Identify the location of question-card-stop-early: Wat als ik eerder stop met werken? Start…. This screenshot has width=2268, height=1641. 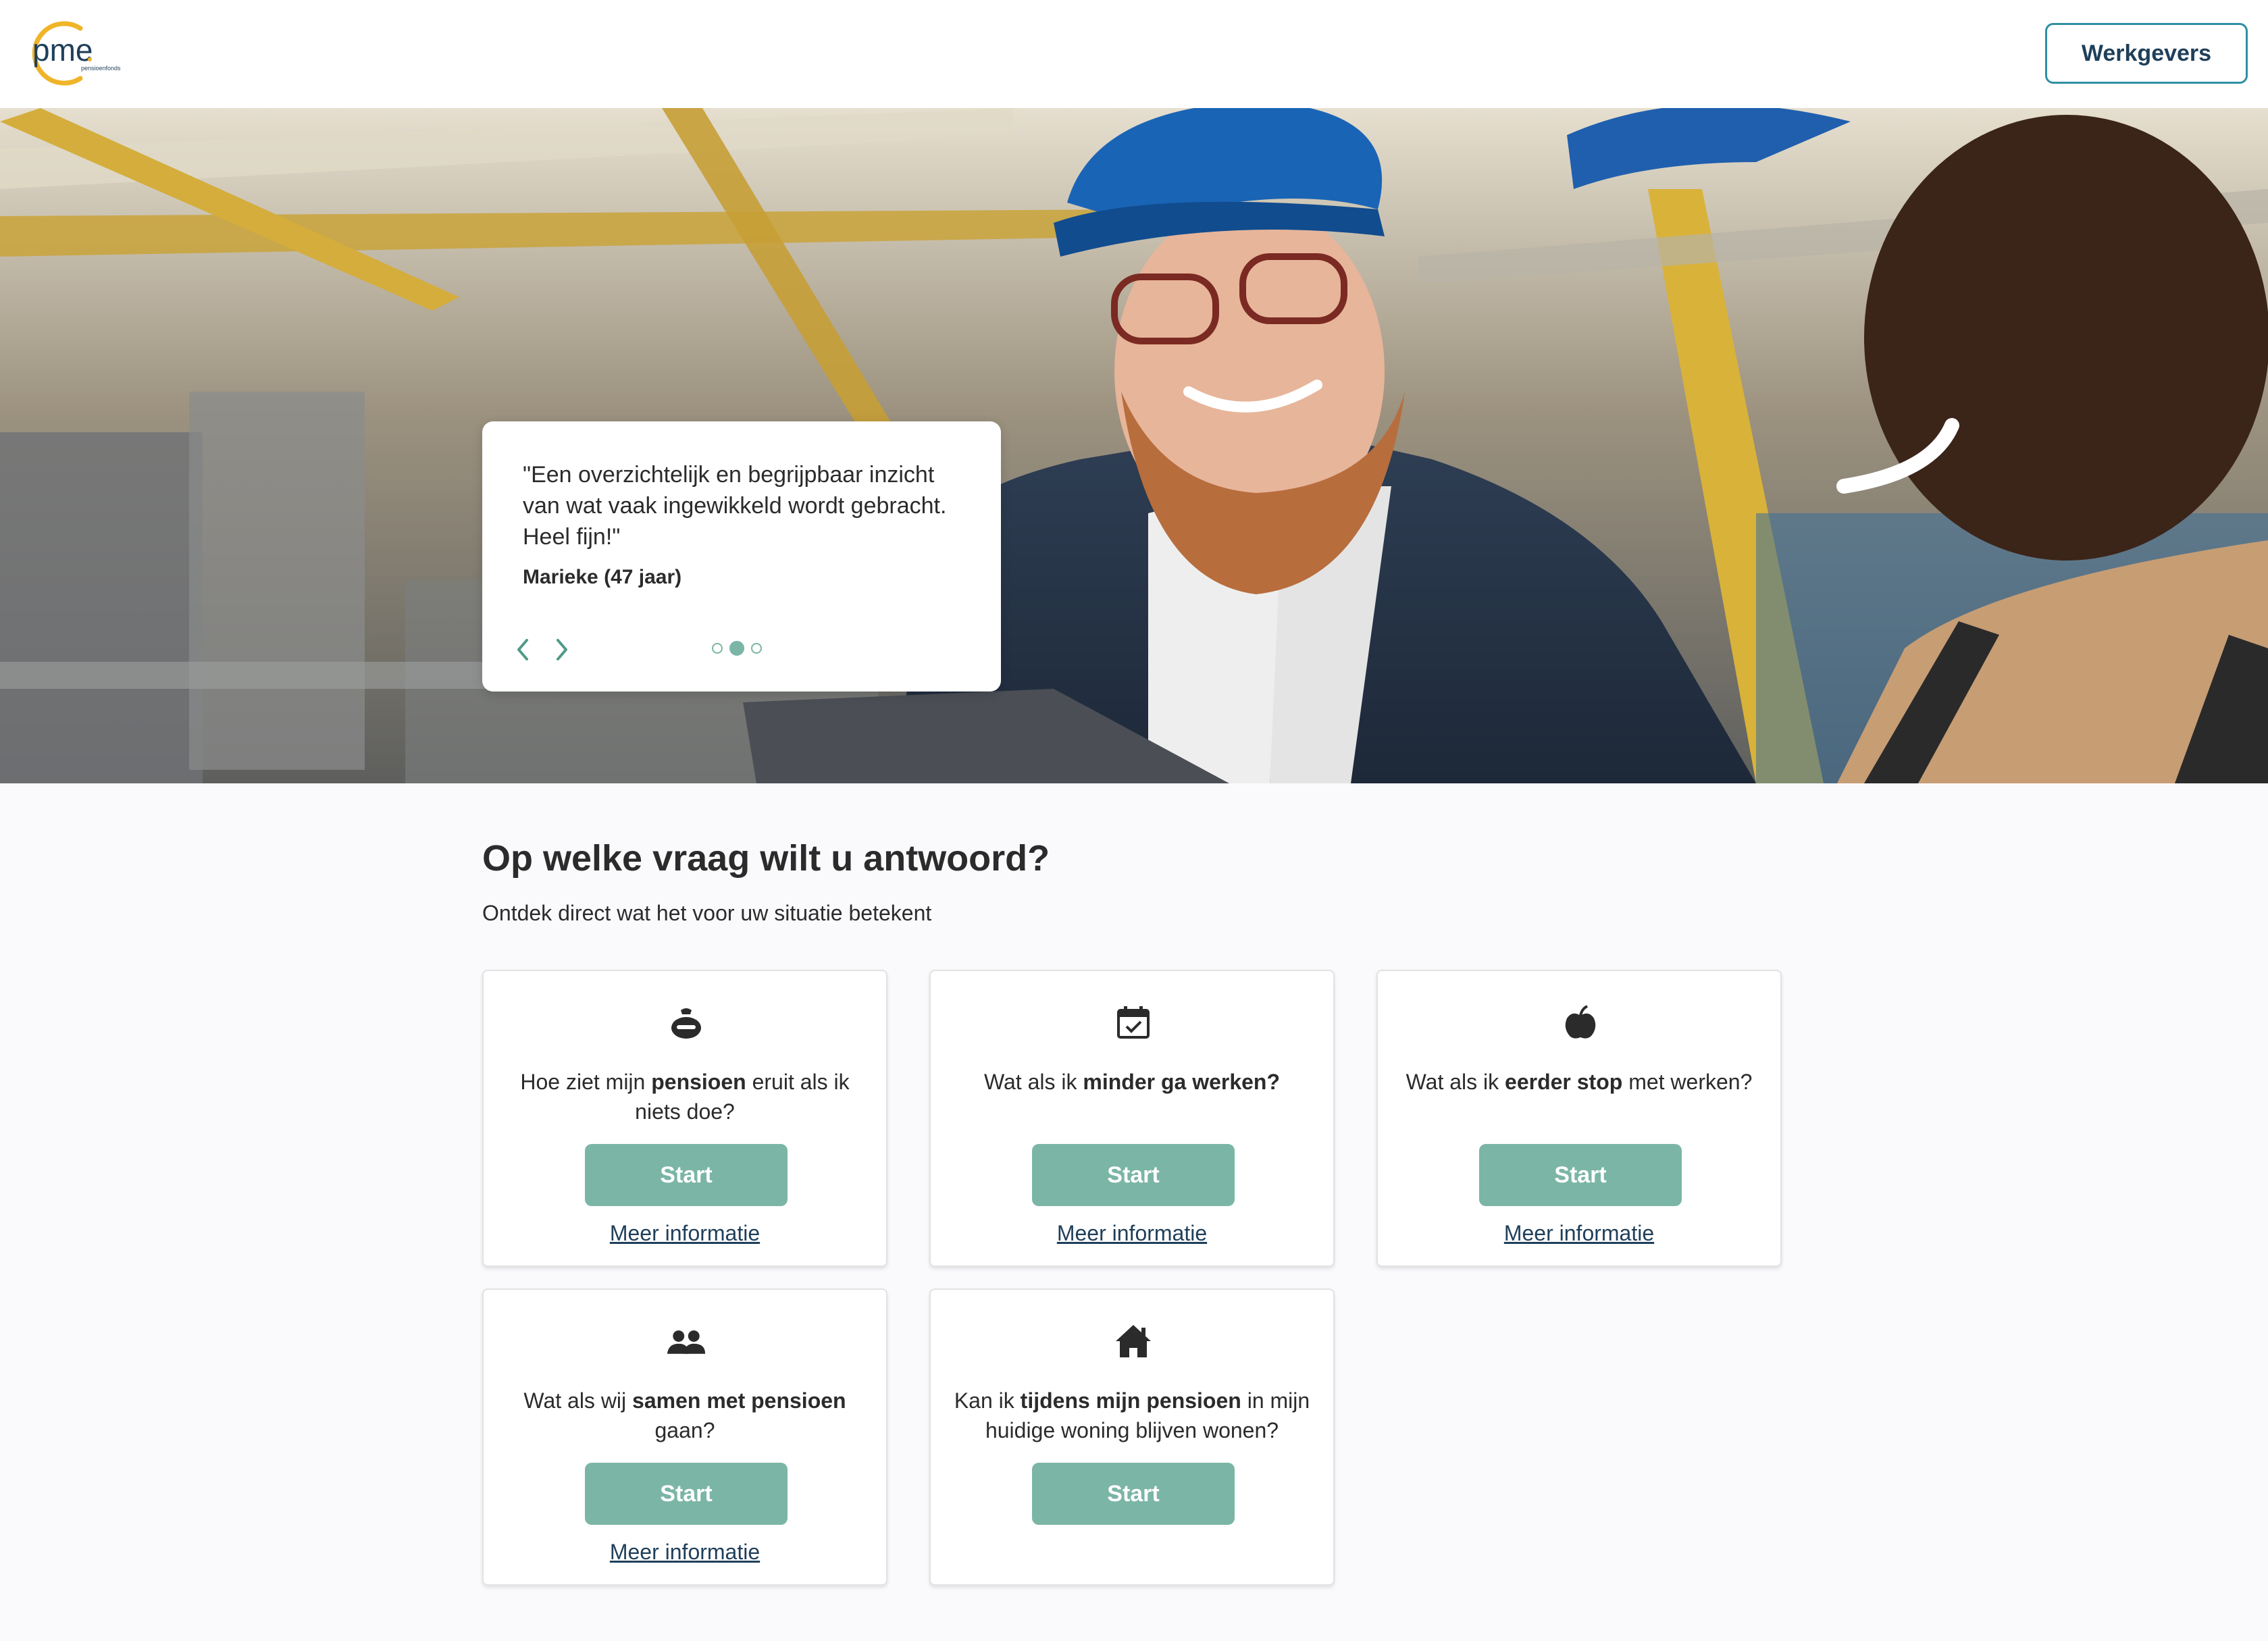
(1579, 1118).